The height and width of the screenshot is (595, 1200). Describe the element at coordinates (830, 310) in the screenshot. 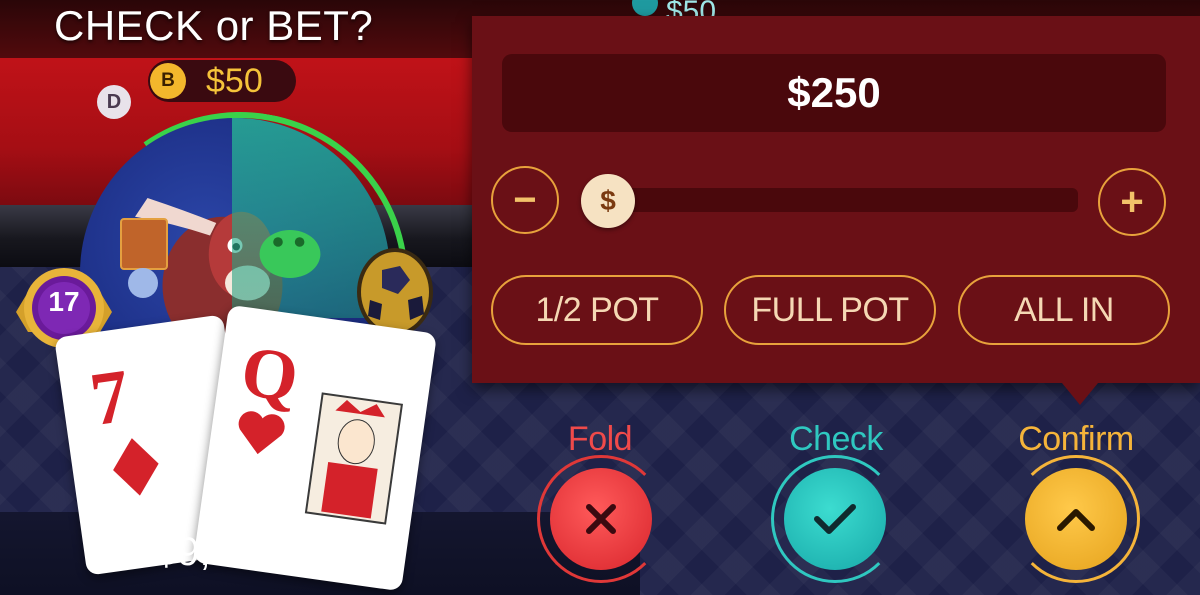

I see `full-pot-button: FULL POT` at that location.